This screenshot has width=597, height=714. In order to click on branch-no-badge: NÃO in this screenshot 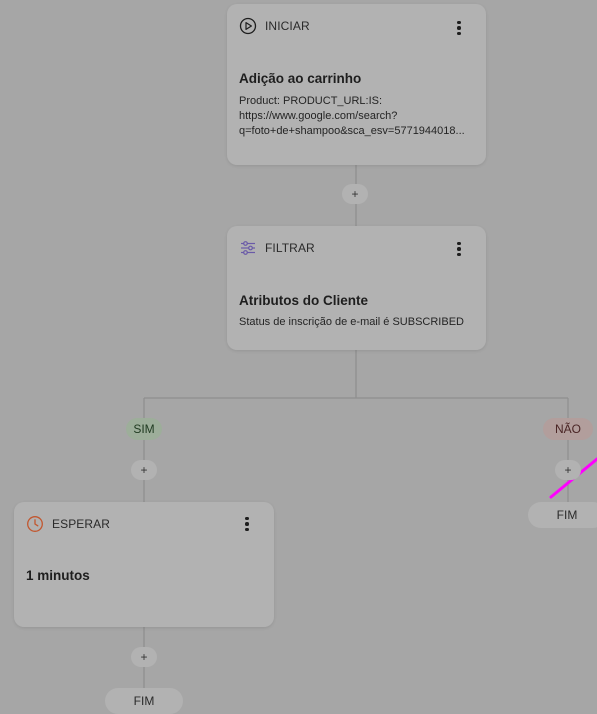, I will do `click(568, 429)`.